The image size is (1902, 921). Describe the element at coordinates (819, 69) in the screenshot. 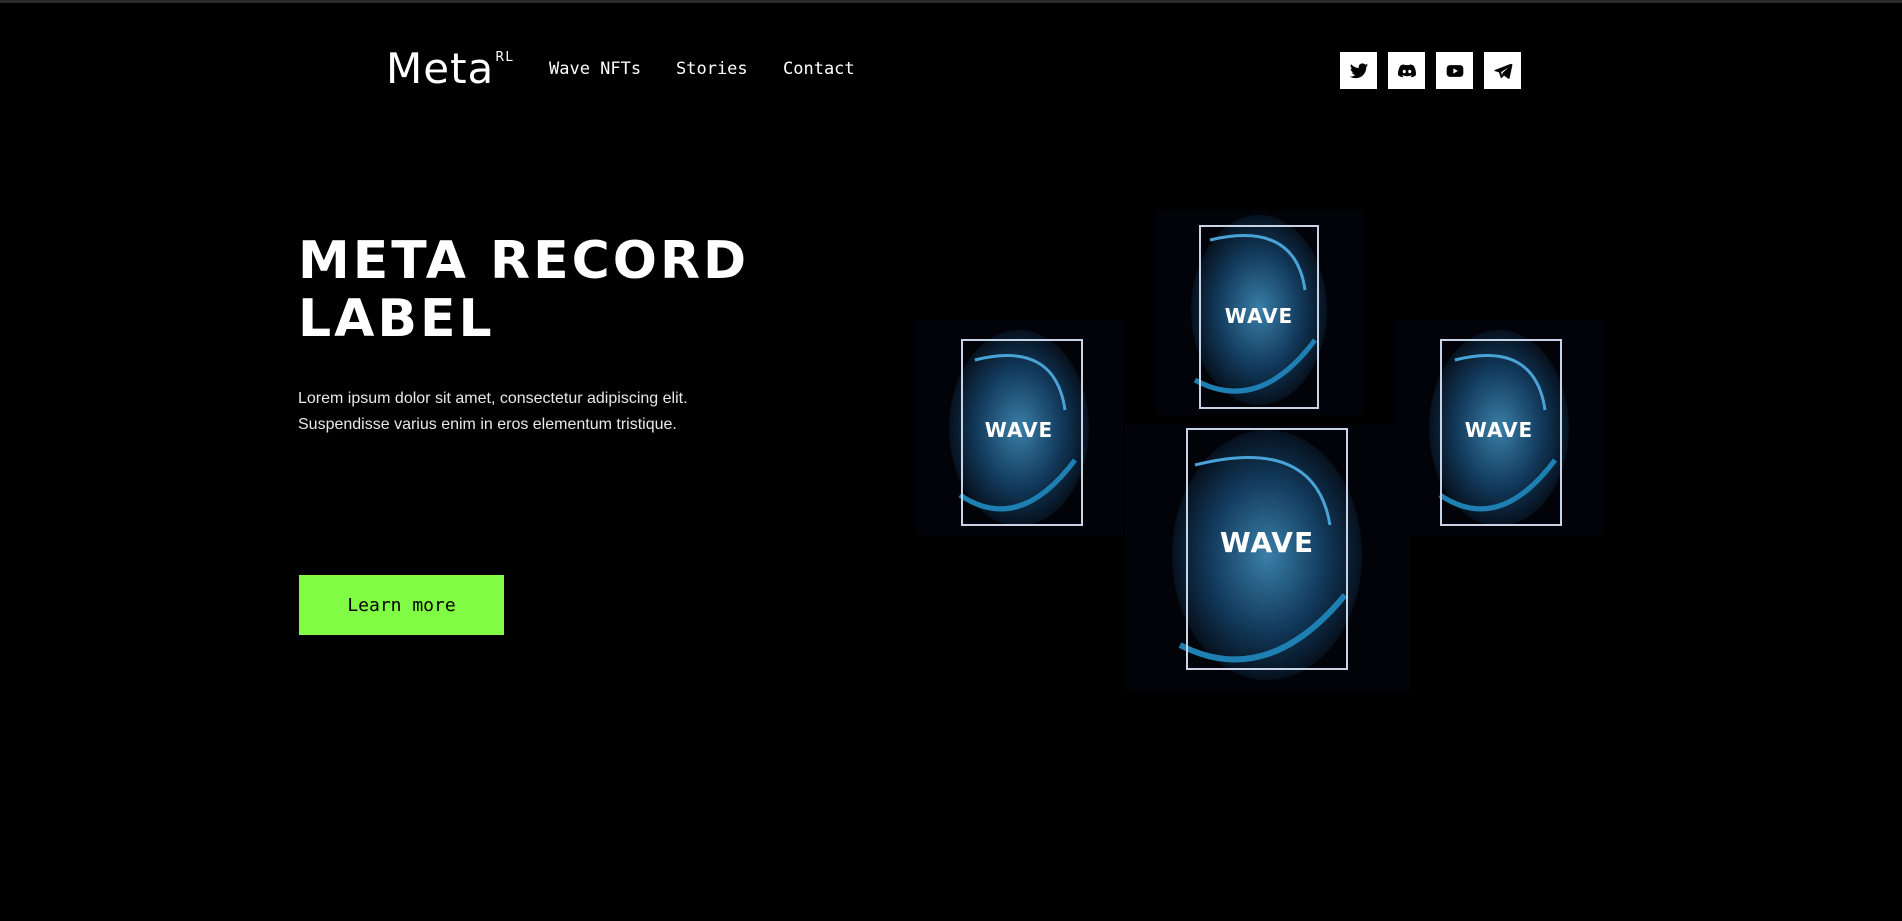

I see `nav-item-contact: Contact` at that location.